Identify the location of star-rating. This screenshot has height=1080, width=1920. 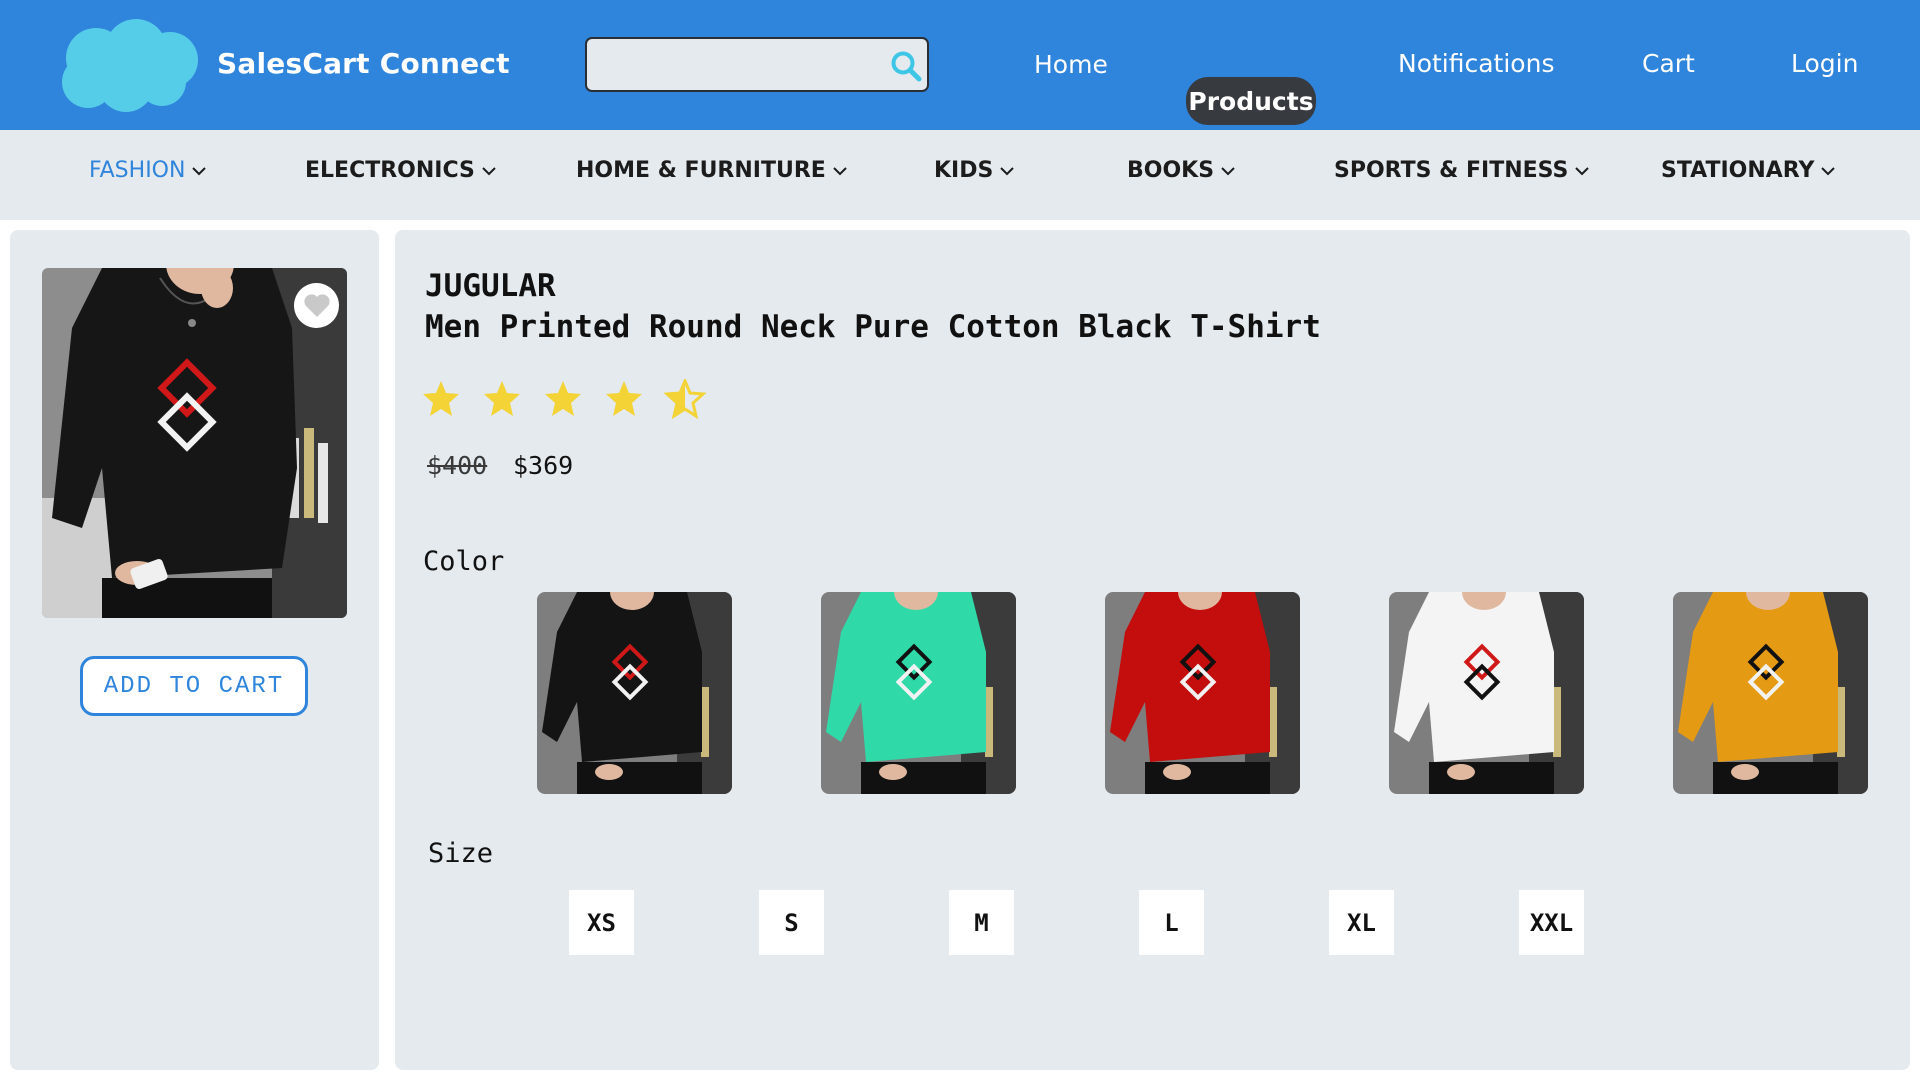
(564, 398).